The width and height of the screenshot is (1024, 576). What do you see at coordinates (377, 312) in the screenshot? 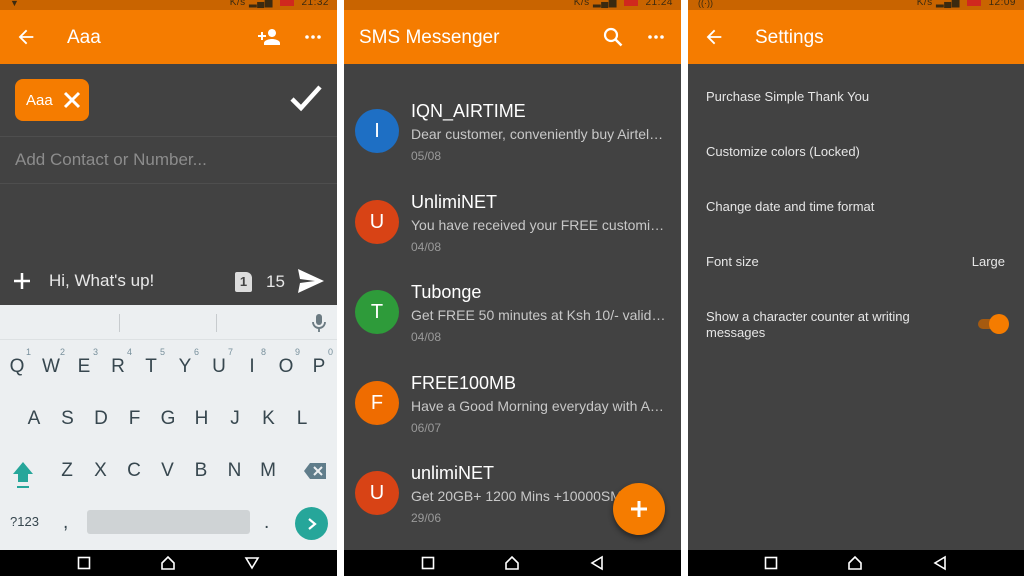
I see `contact-avatar: T` at bounding box center [377, 312].